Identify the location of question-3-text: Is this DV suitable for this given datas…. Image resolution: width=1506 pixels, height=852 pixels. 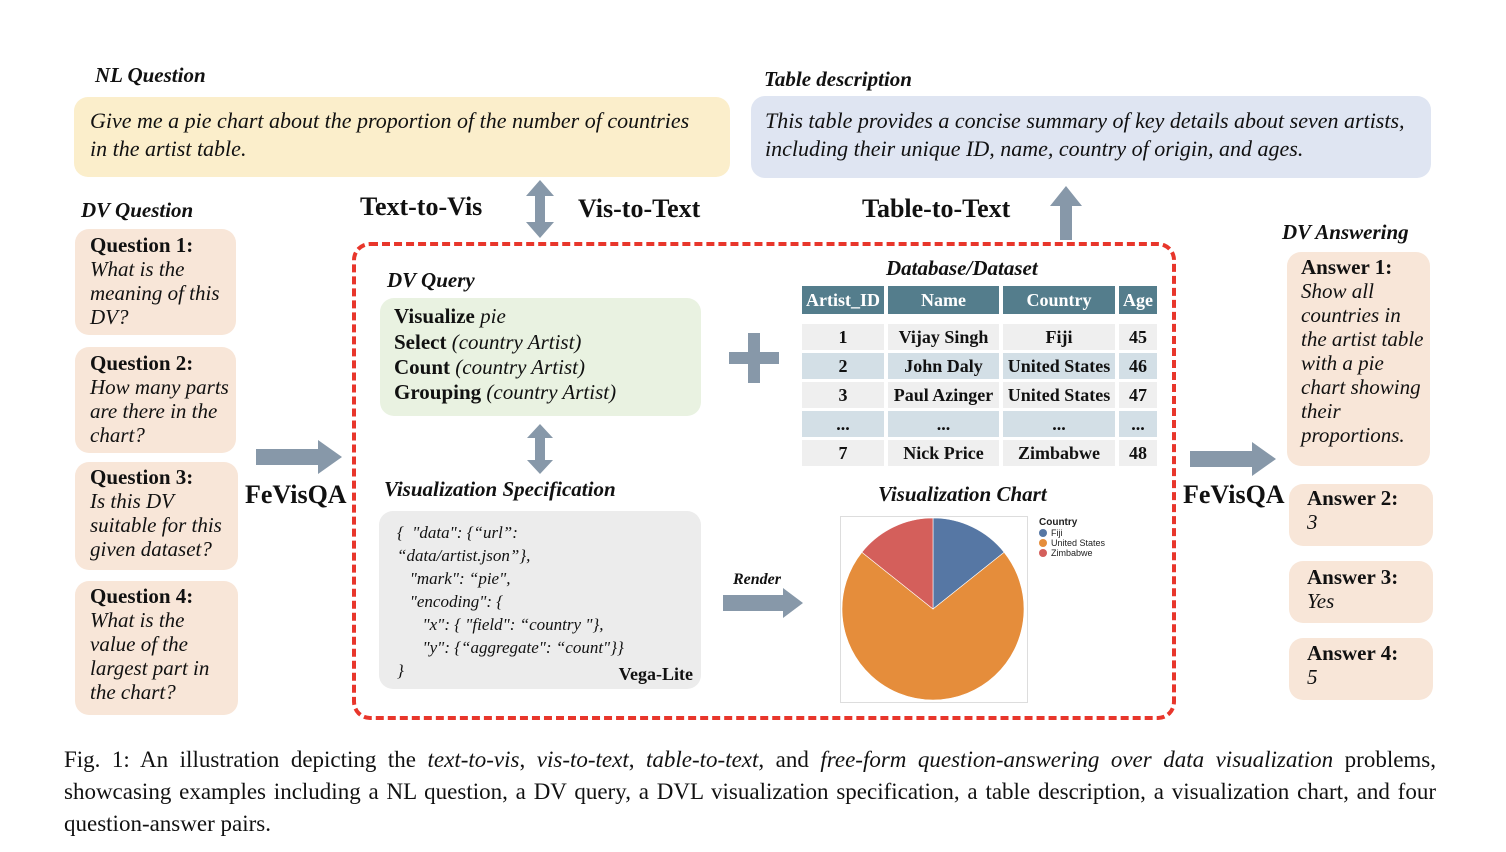
(156, 525).